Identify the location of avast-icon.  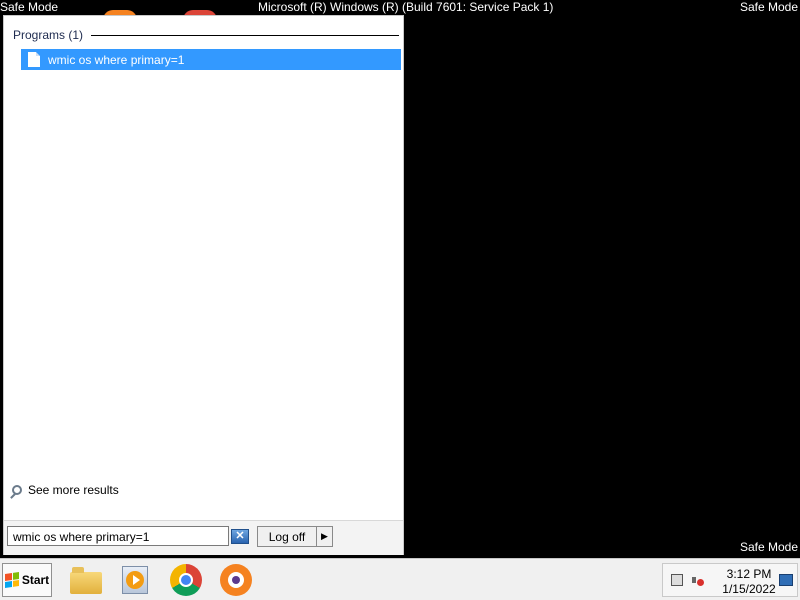
(236, 580).